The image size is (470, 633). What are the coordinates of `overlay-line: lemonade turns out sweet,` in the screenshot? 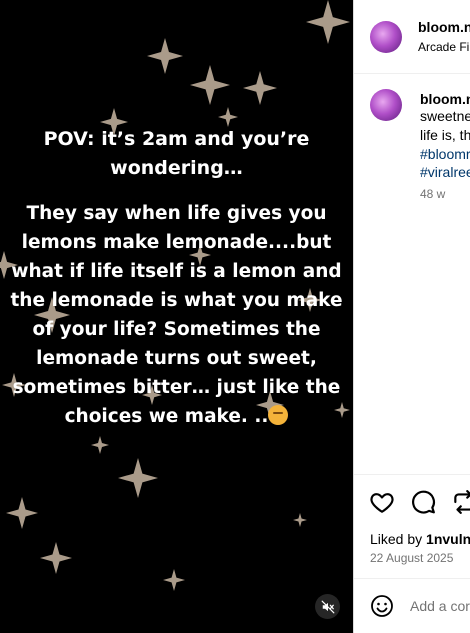 It's located at (176, 358).